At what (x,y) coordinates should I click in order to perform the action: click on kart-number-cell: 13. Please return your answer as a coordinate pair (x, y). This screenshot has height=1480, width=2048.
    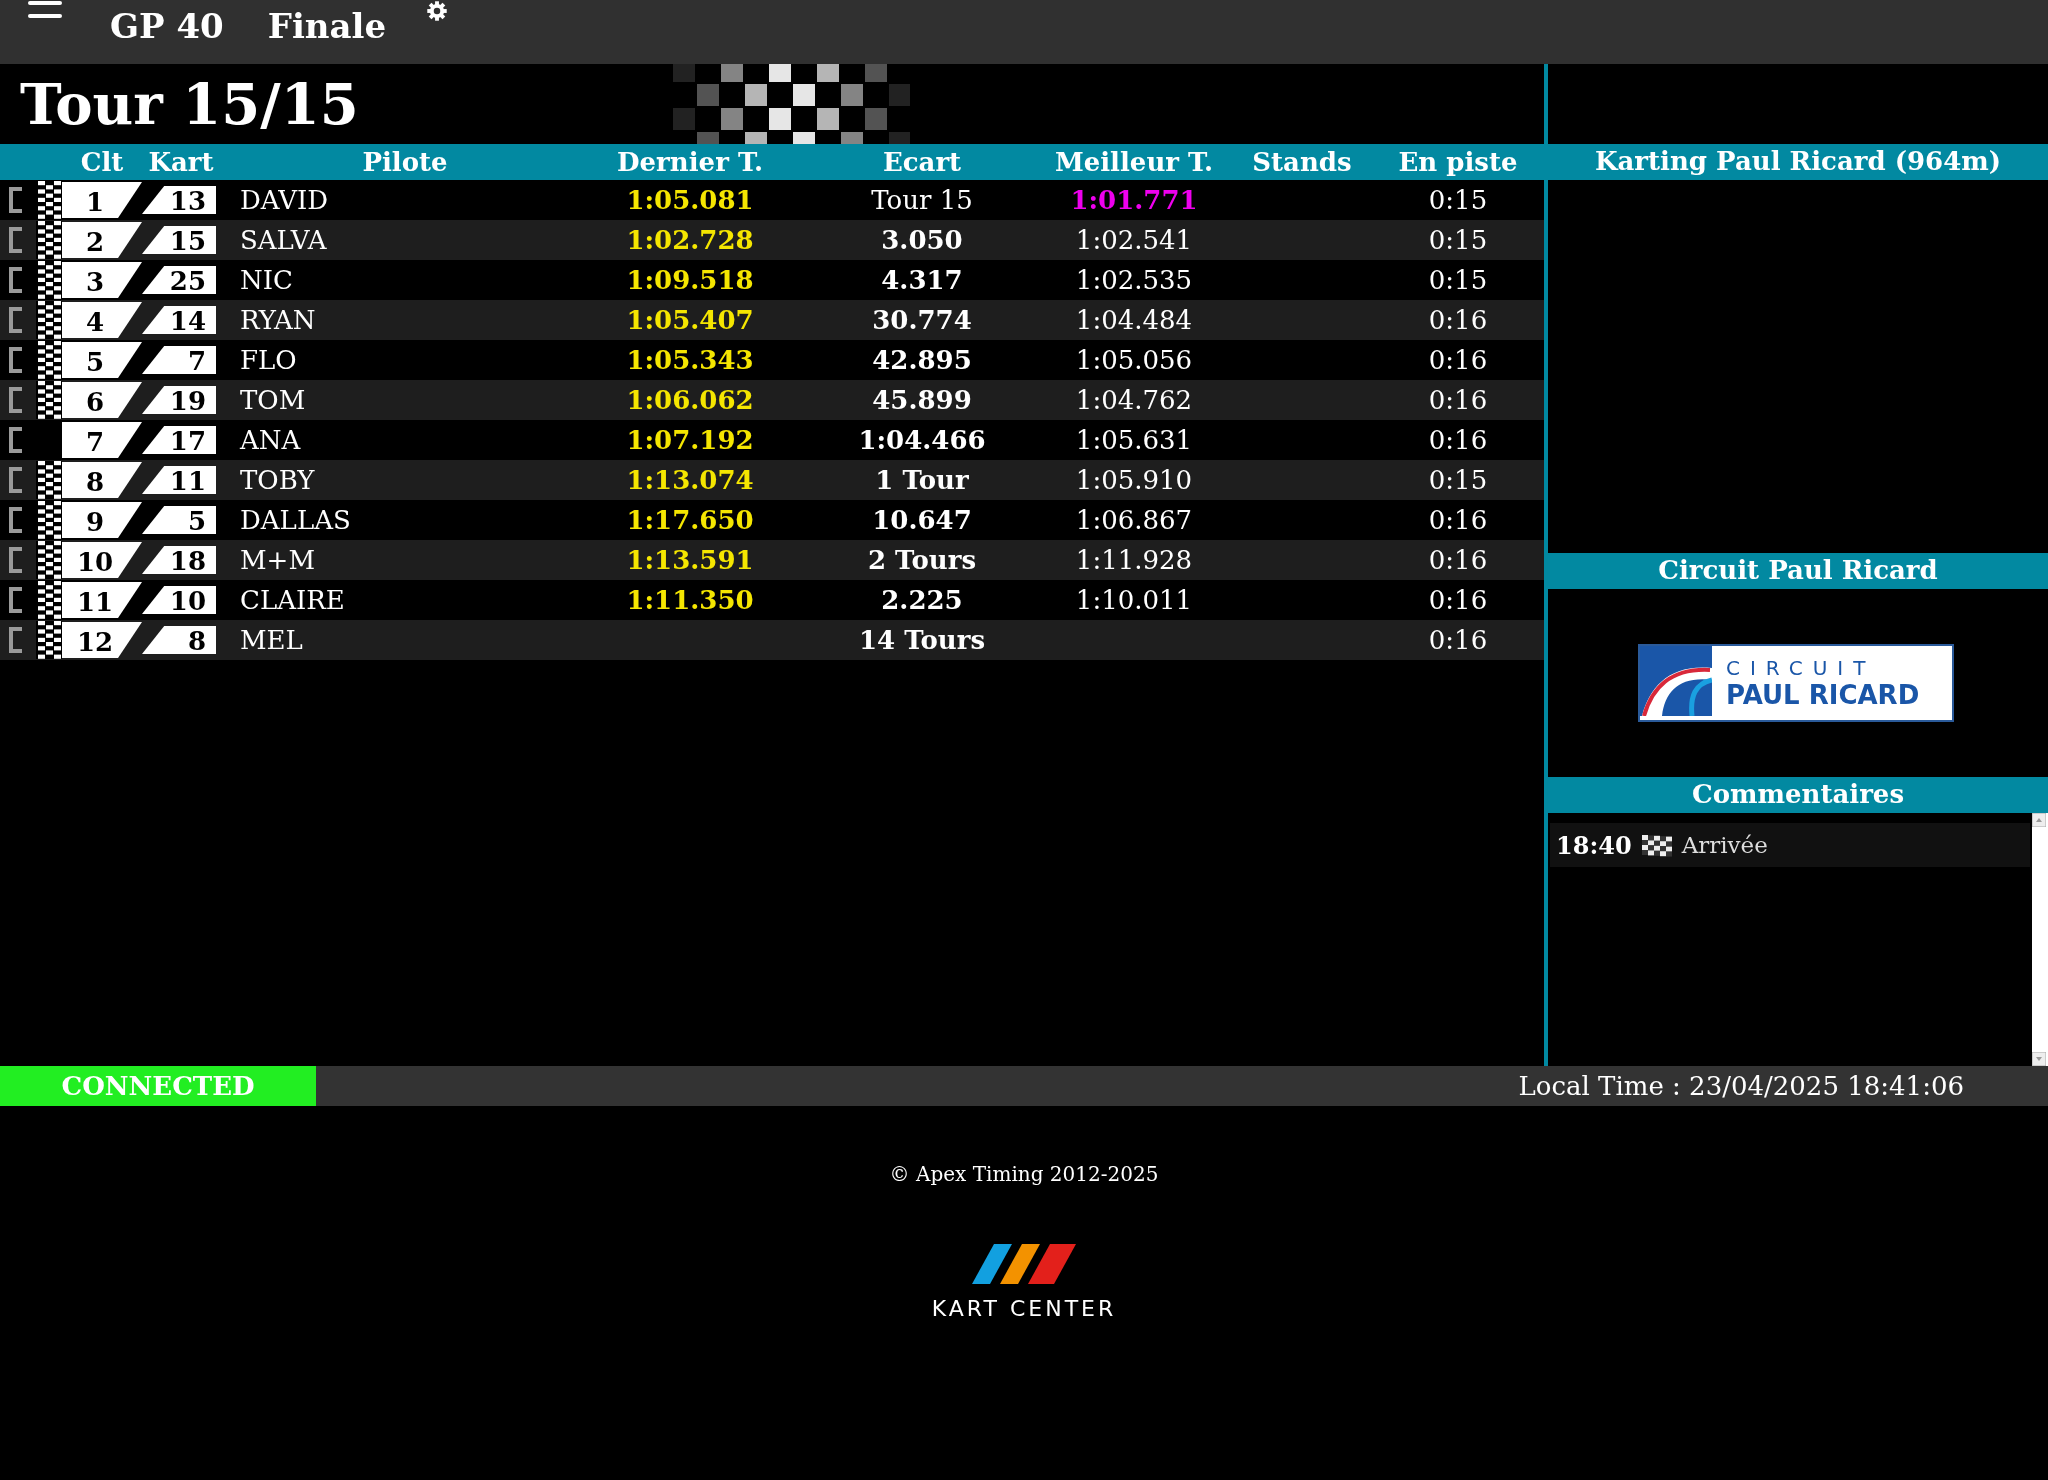
    Looking at the image, I should click on (179, 200).